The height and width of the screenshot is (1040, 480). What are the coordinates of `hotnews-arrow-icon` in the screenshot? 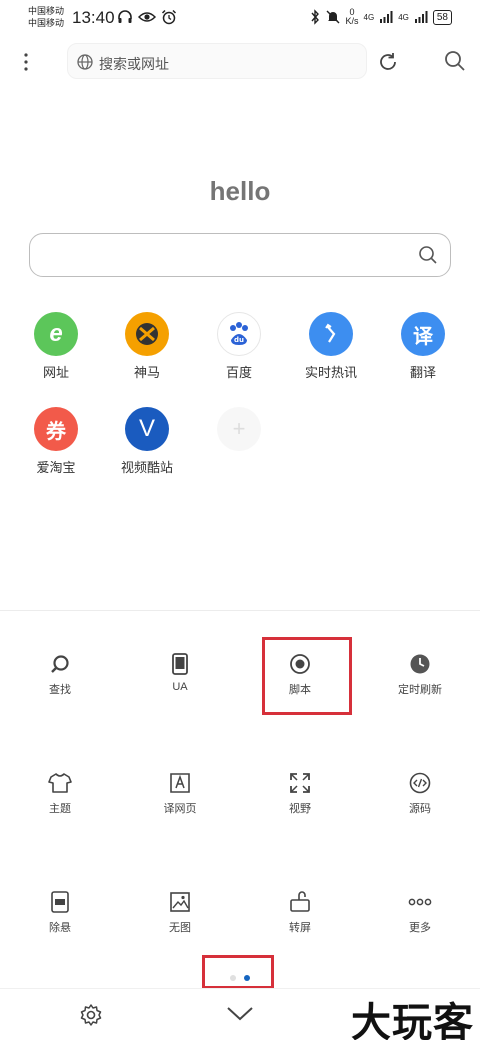 It's located at (331, 334).